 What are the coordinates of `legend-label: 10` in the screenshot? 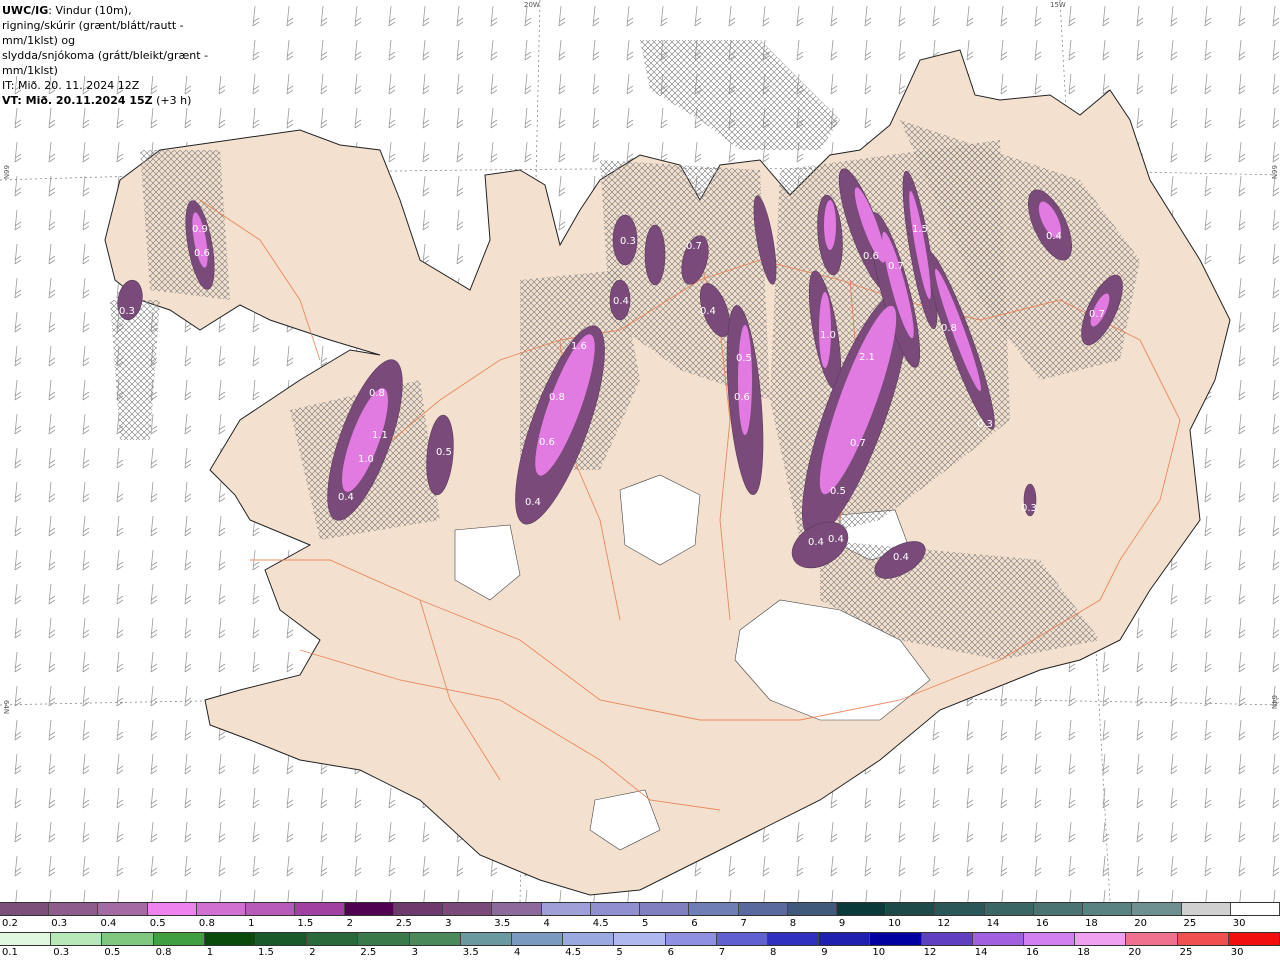 It's located at (894, 923).